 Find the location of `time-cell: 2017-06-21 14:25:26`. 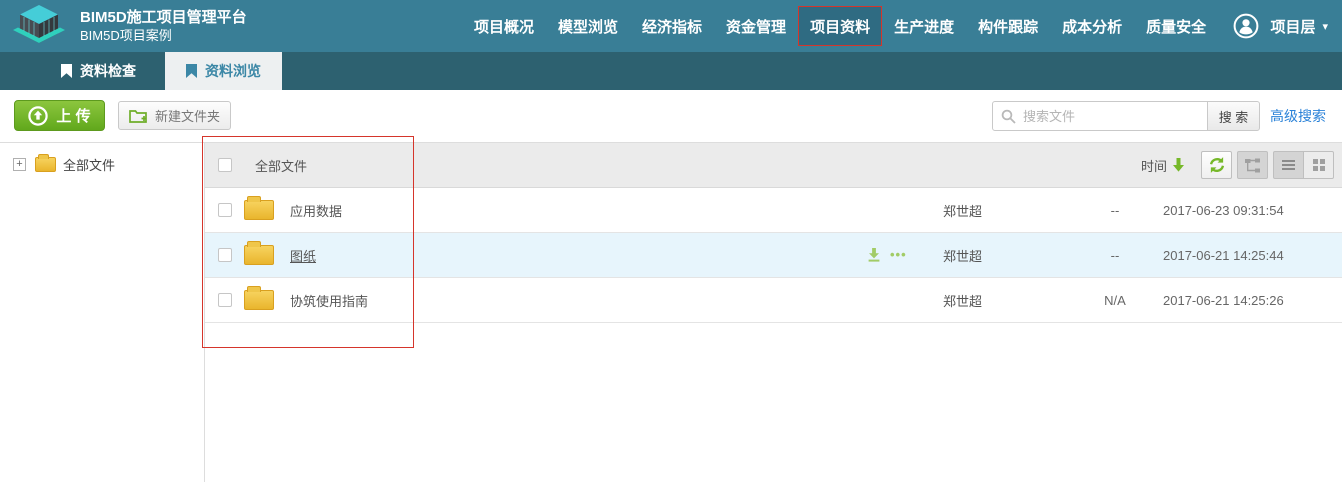

time-cell: 2017-06-21 14:25:26 is located at coordinates (1223, 300).